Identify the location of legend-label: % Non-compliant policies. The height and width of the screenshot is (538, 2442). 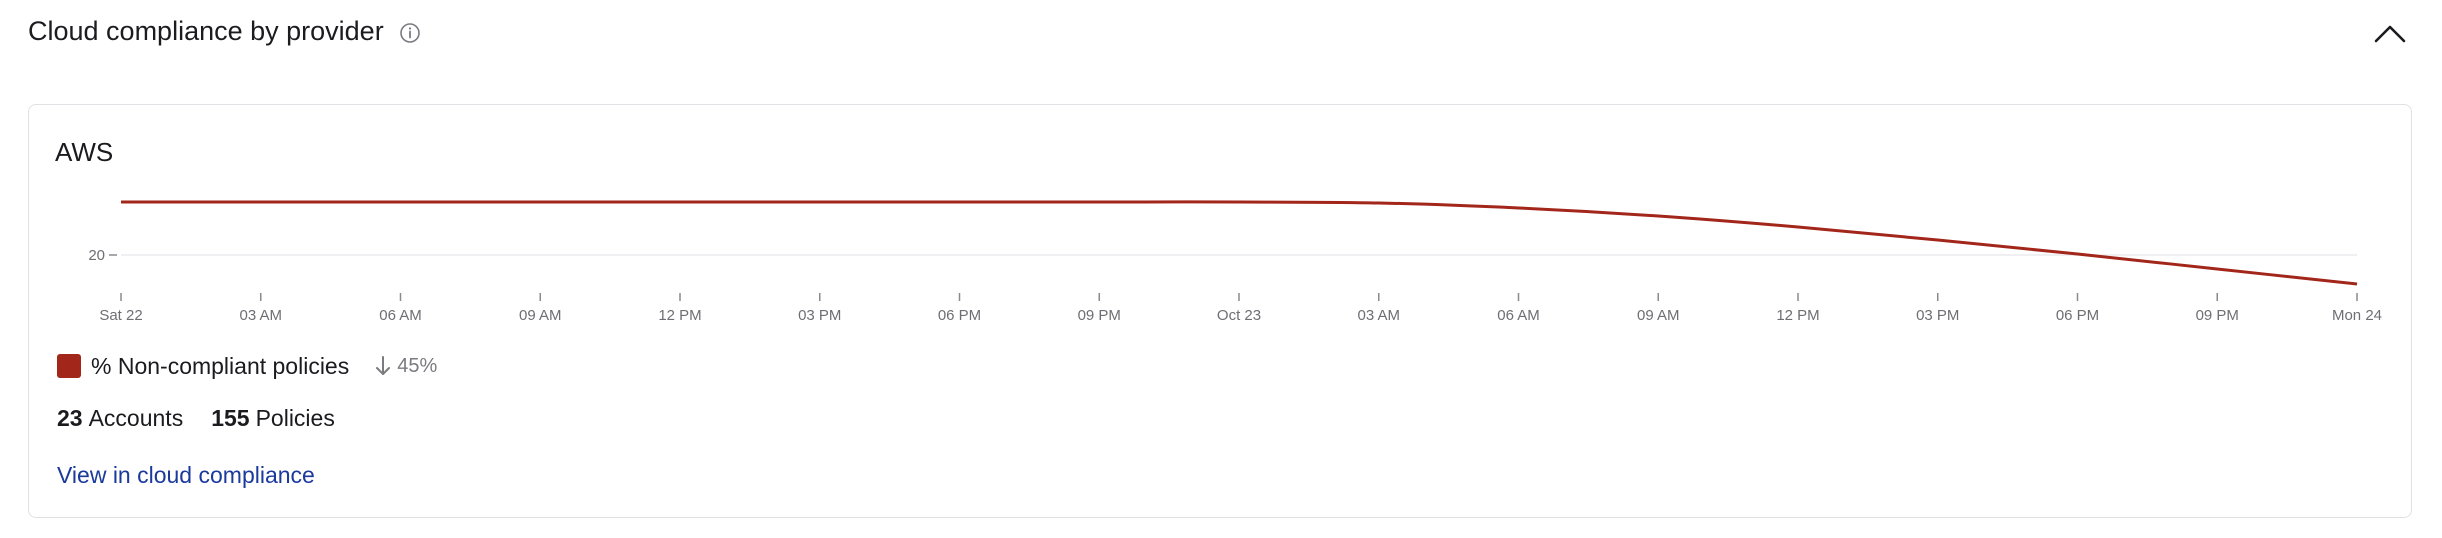
(220, 365).